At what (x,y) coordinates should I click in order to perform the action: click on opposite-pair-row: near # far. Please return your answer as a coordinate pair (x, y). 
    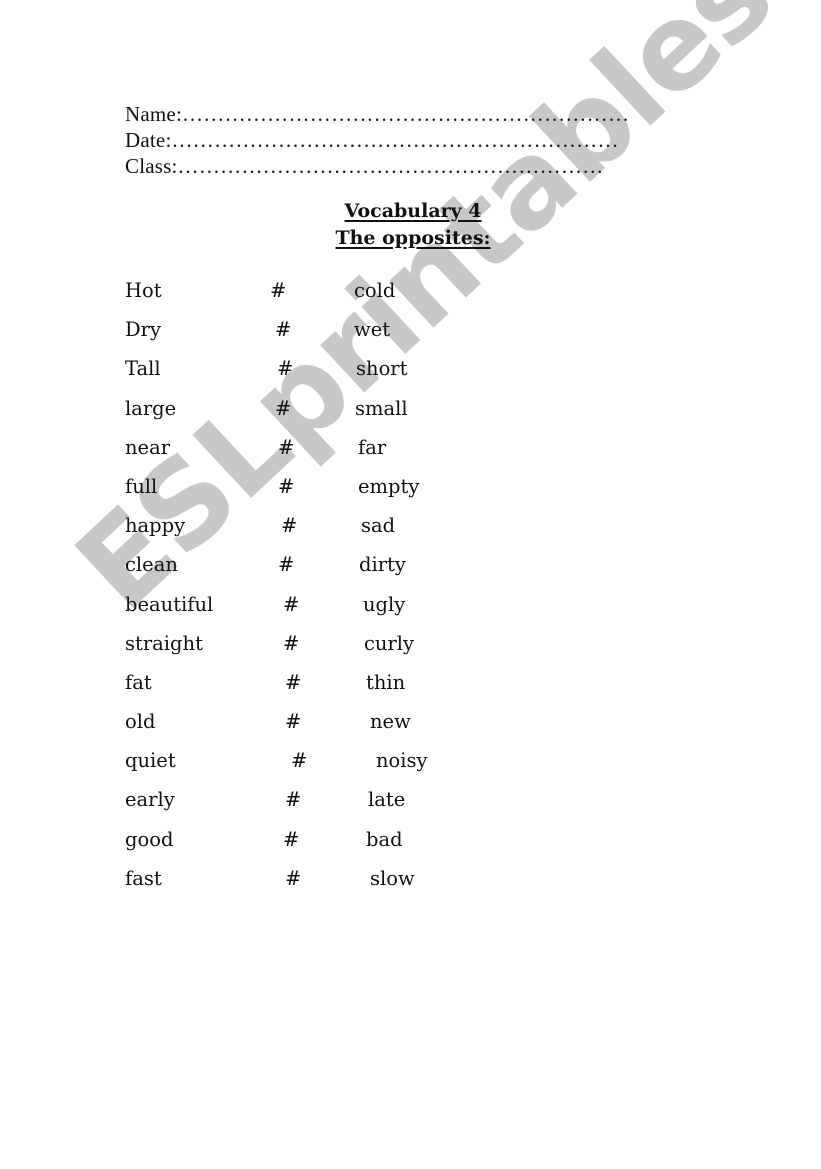
    Looking at the image, I should click on (325, 455).